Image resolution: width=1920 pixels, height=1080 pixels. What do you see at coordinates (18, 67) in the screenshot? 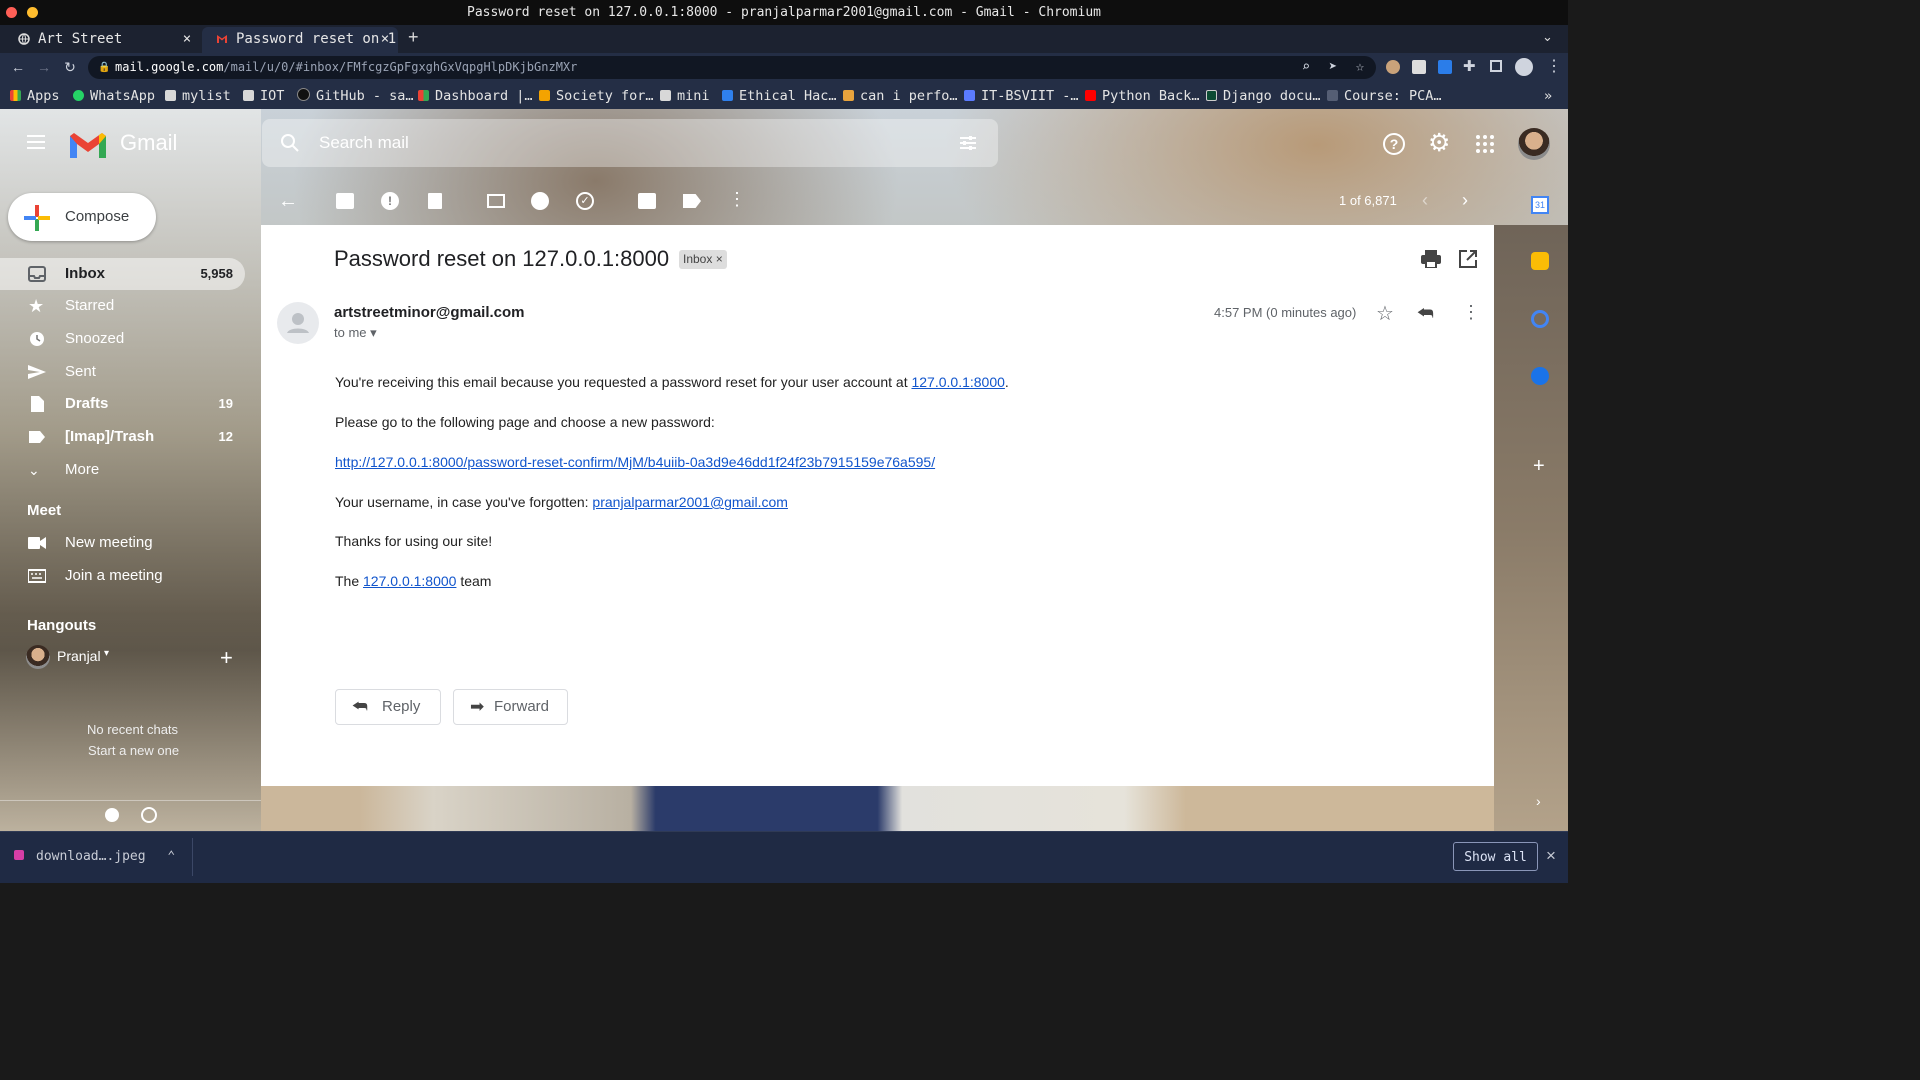
I see `back-icon: ←` at bounding box center [18, 67].